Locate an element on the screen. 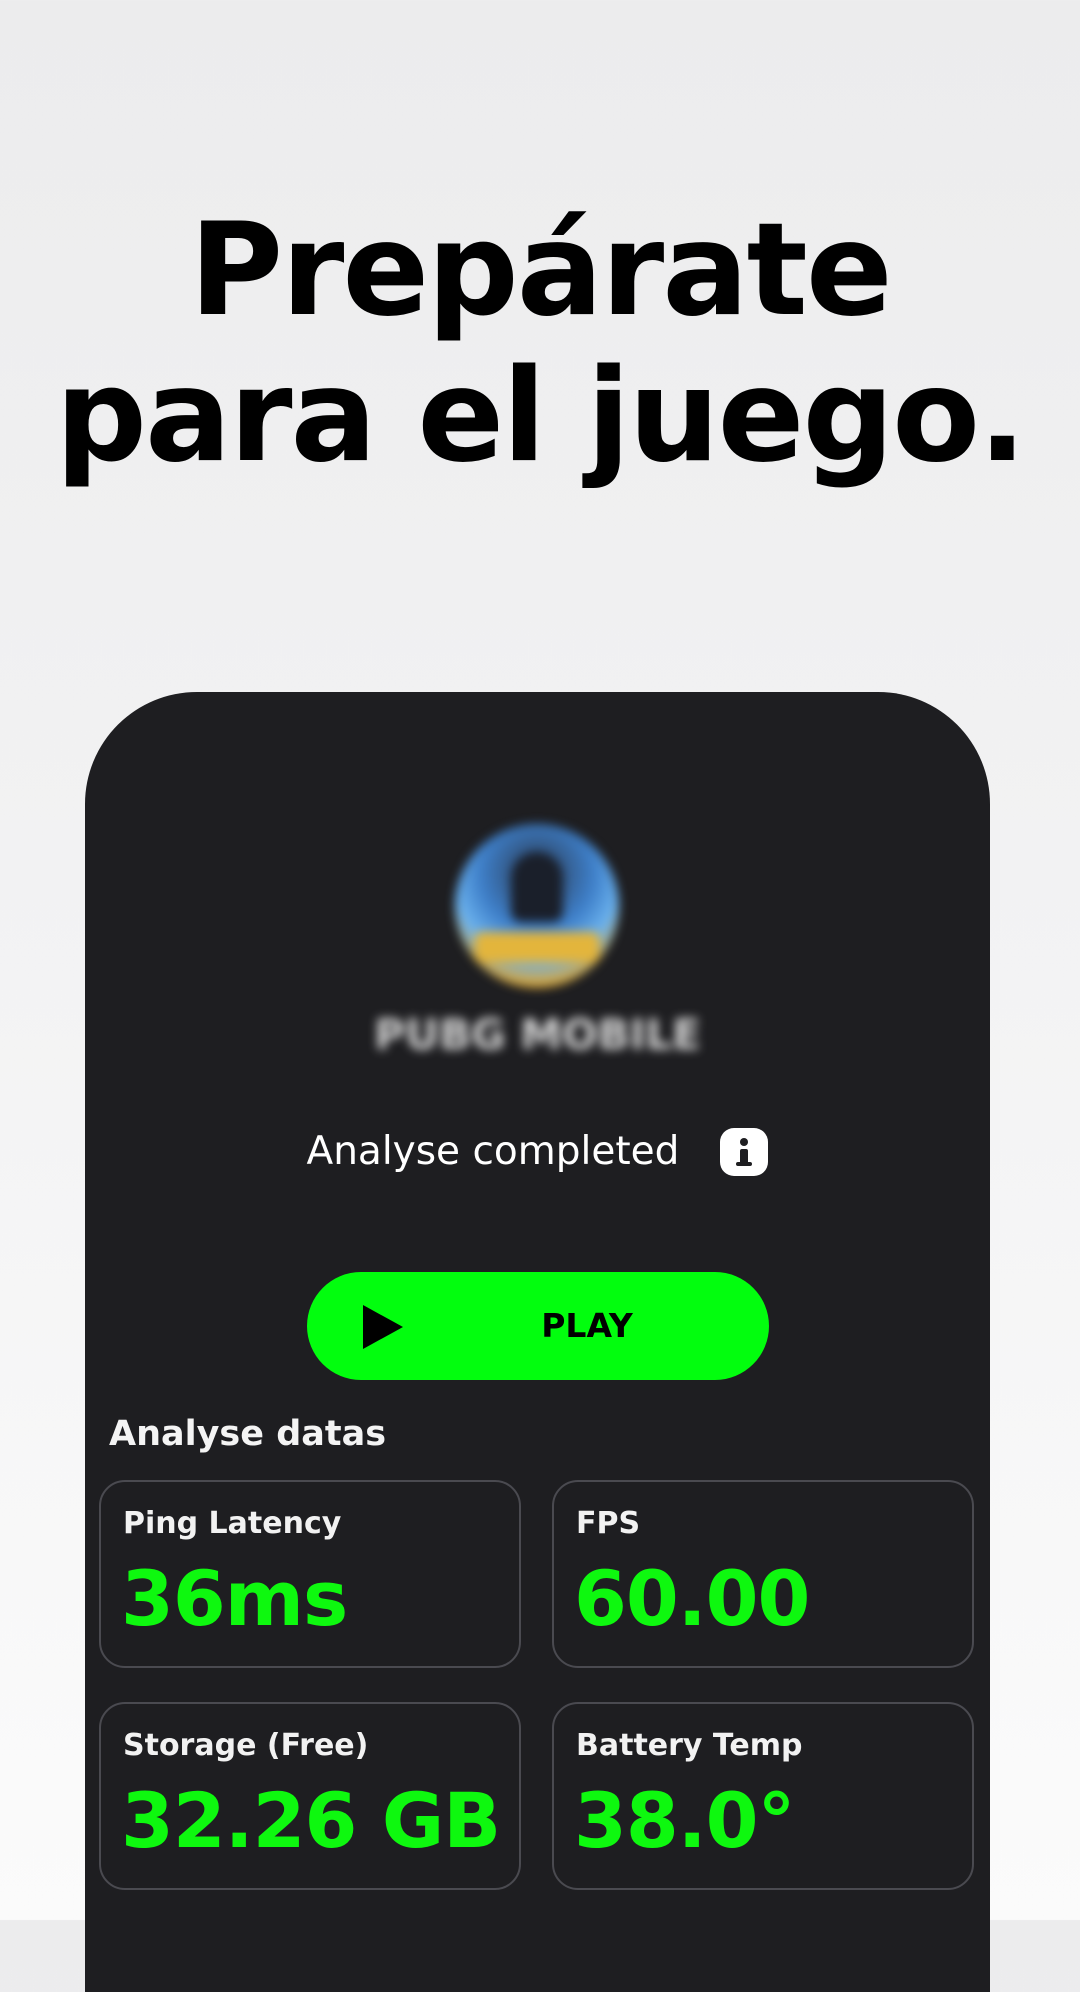 This screenshot has height=1992, width=1080. play-button-label: PLAY is located at coordinates (587, 1325).